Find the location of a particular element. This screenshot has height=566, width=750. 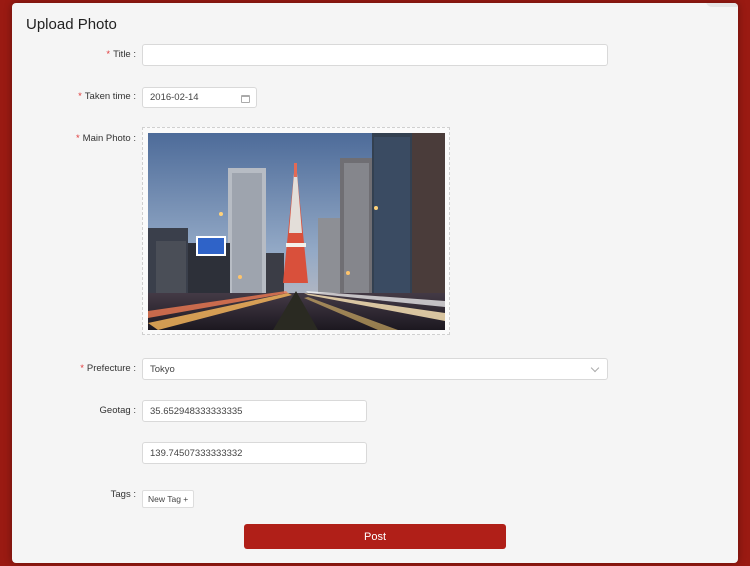

tags-label: Tags : is located at coordinates (123, 494).